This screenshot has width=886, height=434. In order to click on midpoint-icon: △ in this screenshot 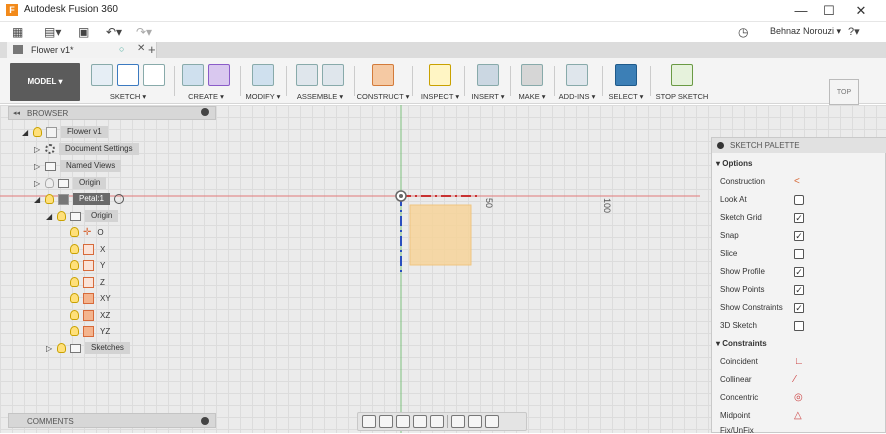, I will do `click(798, 416)`.